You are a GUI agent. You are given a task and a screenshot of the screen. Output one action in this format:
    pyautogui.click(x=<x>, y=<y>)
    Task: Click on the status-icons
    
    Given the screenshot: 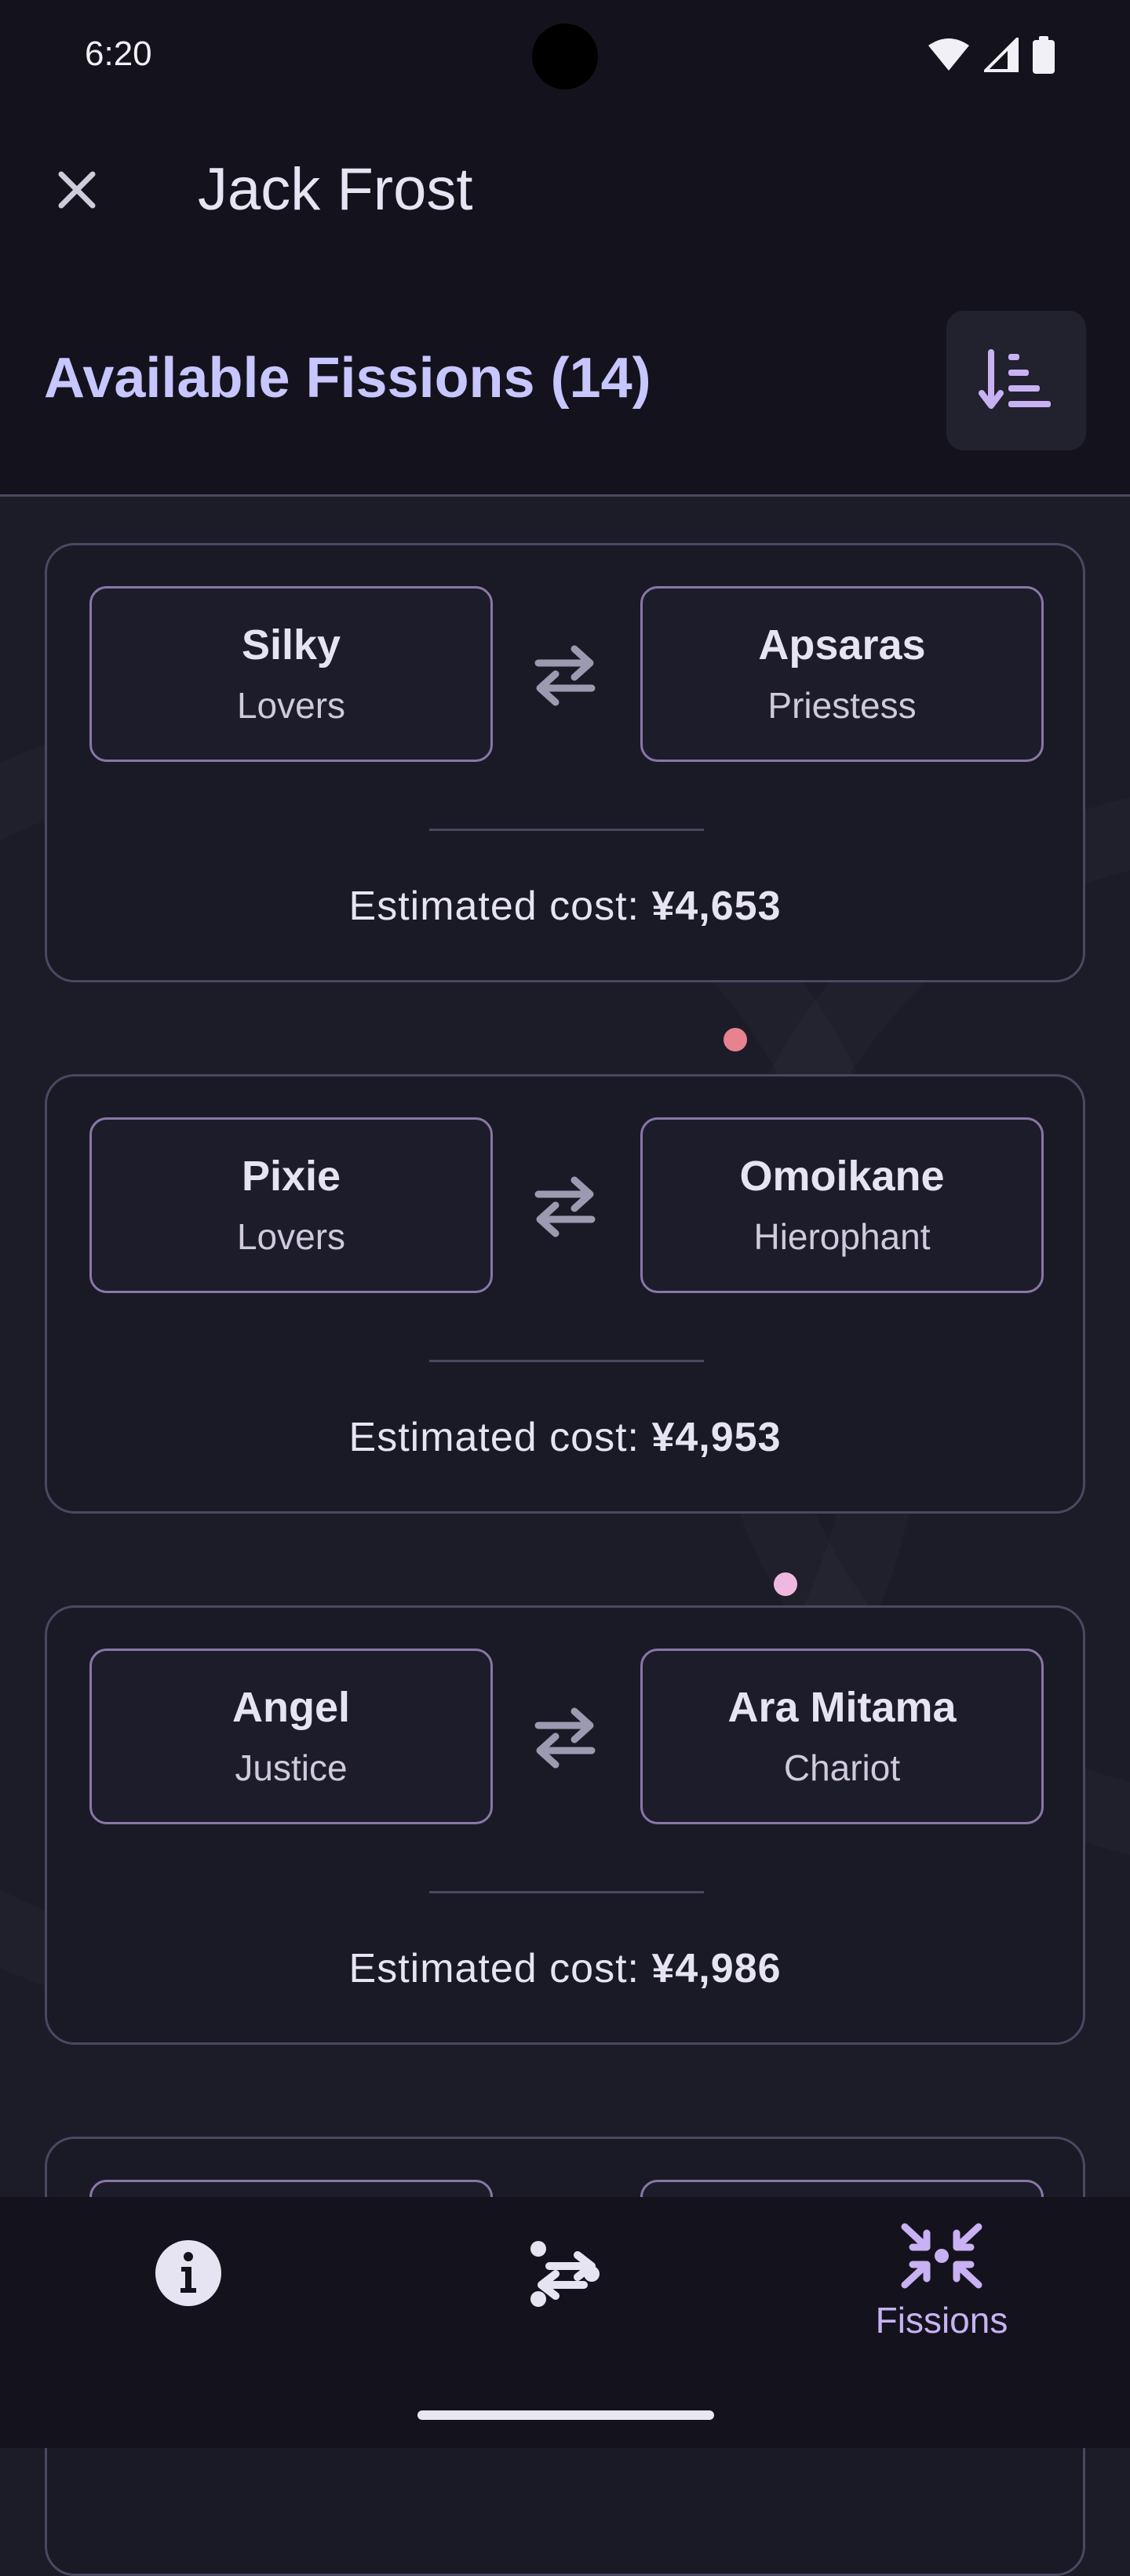 What is the action you would take?
    pyautogui.click(x=991, y=55)
    